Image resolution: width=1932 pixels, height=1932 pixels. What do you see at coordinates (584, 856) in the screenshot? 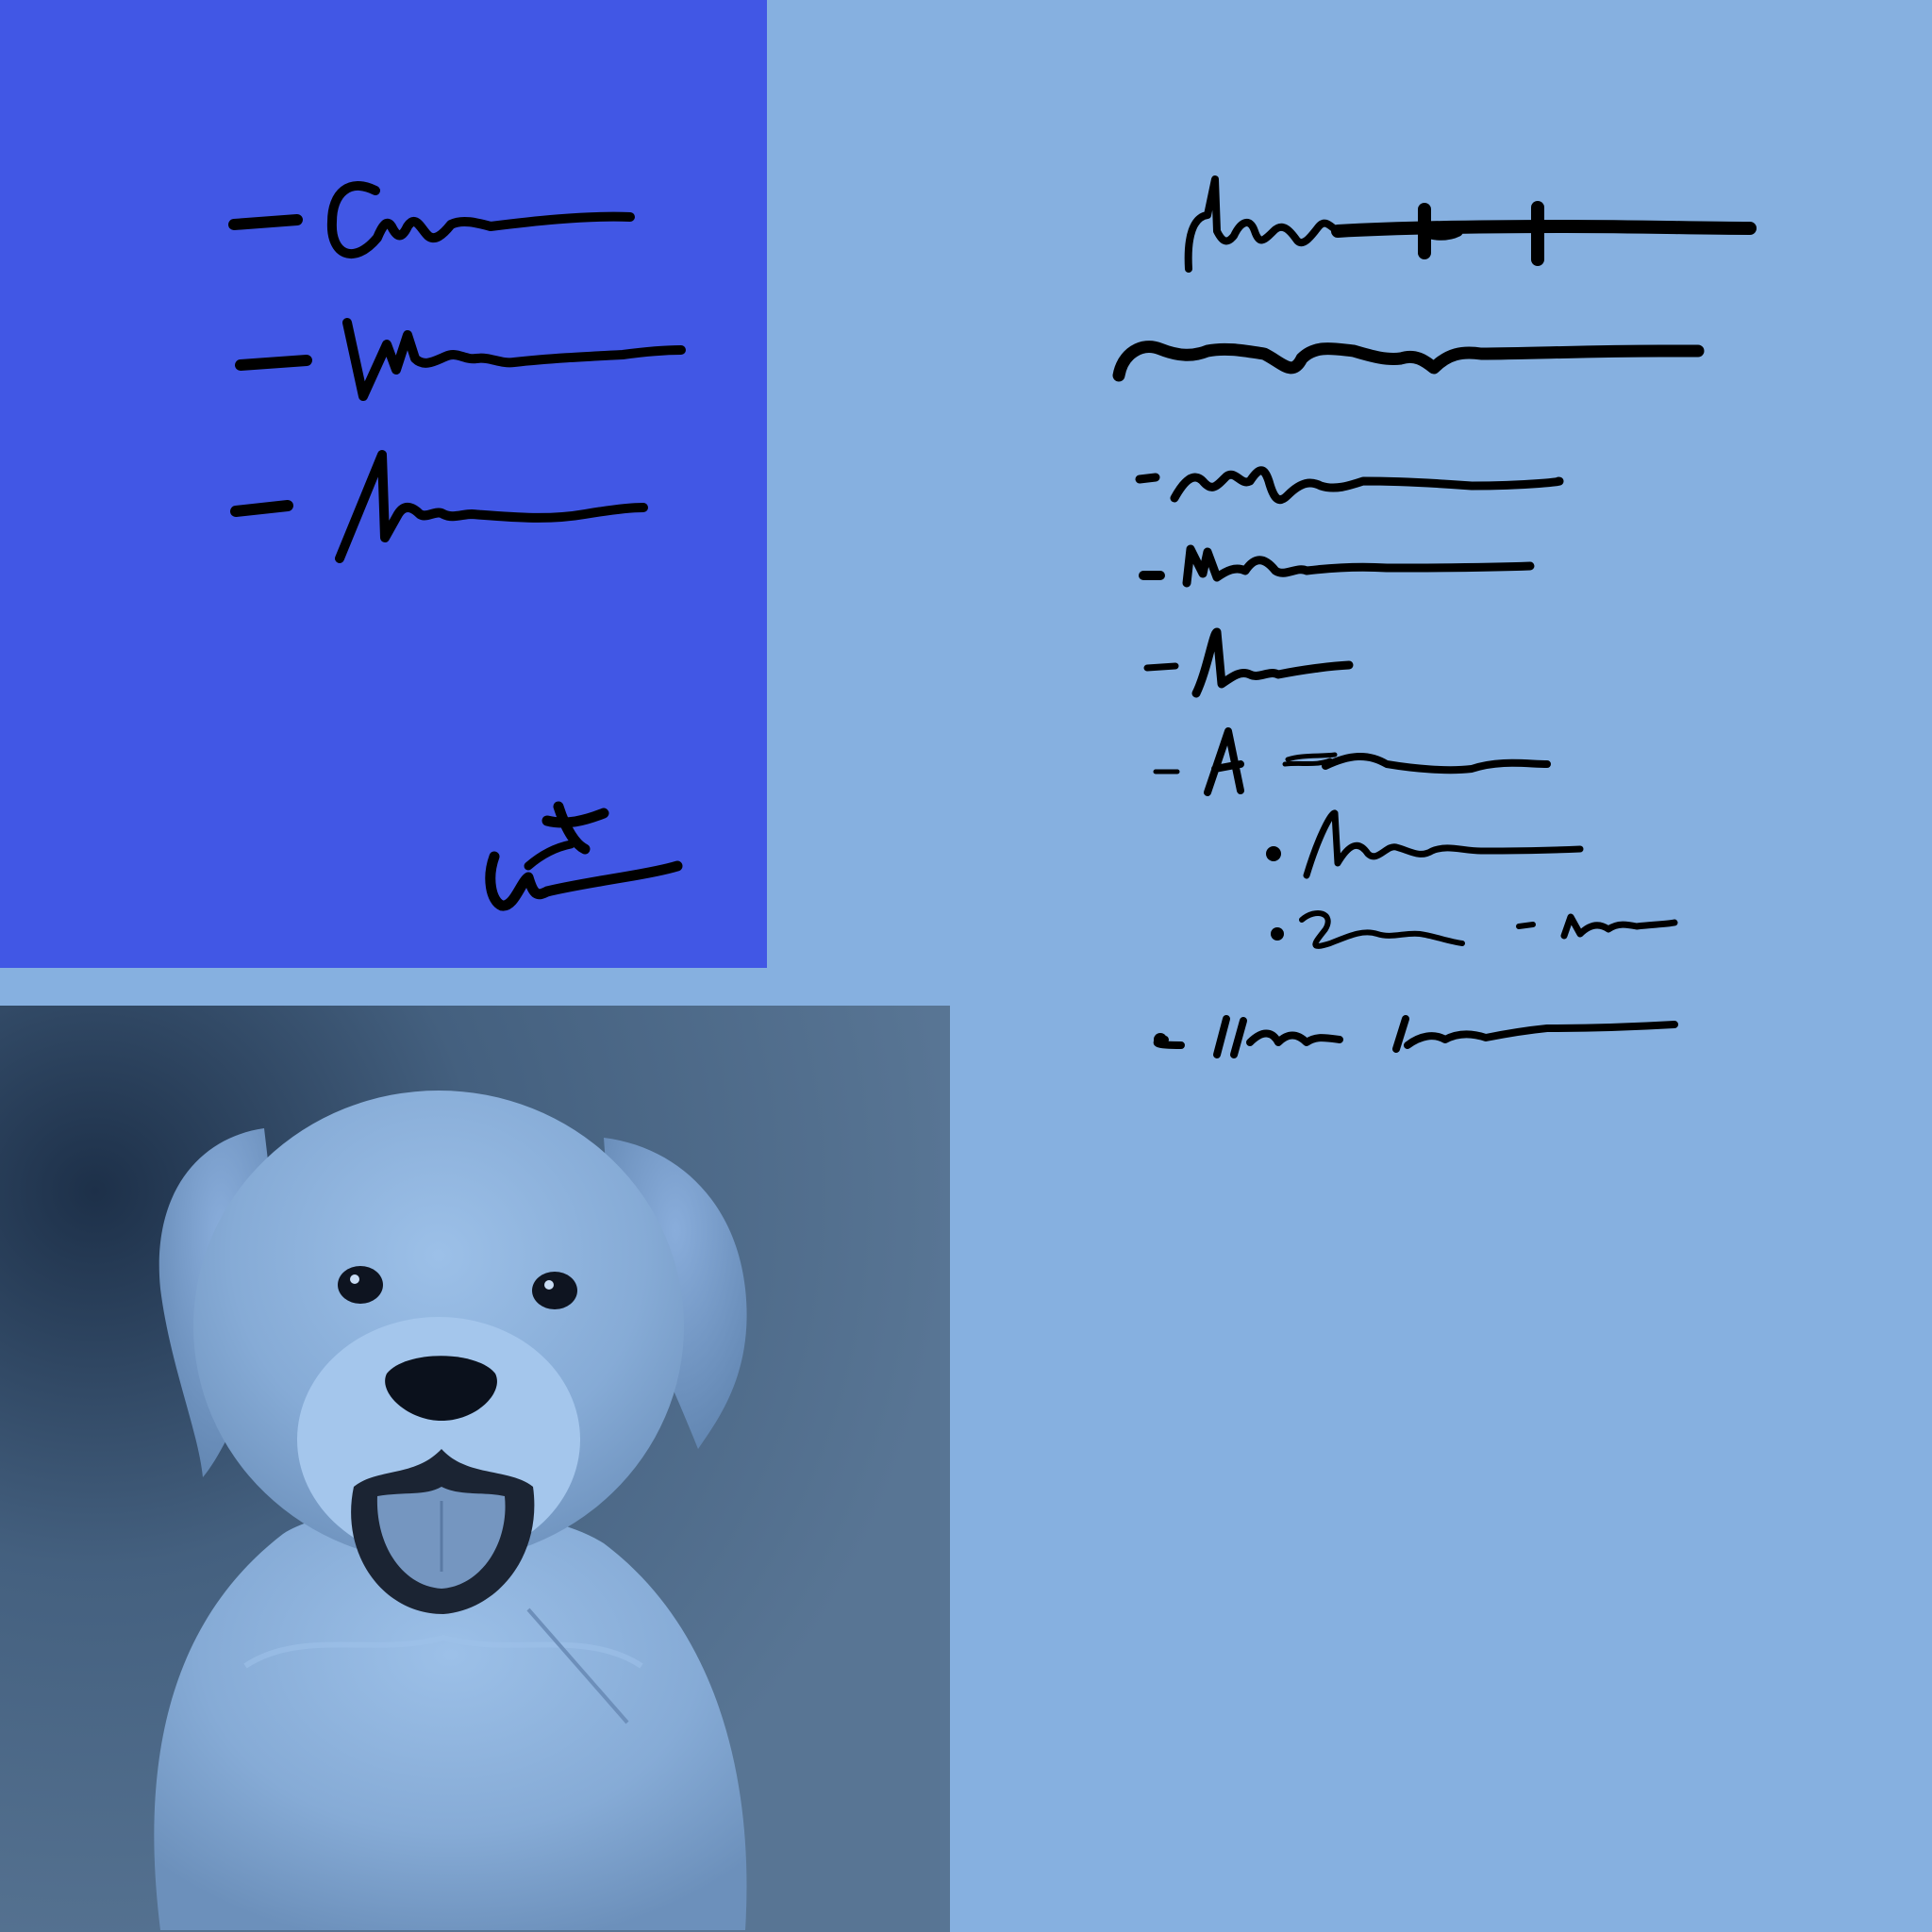
I see `signature-mark` at bounding box center [584, 856].